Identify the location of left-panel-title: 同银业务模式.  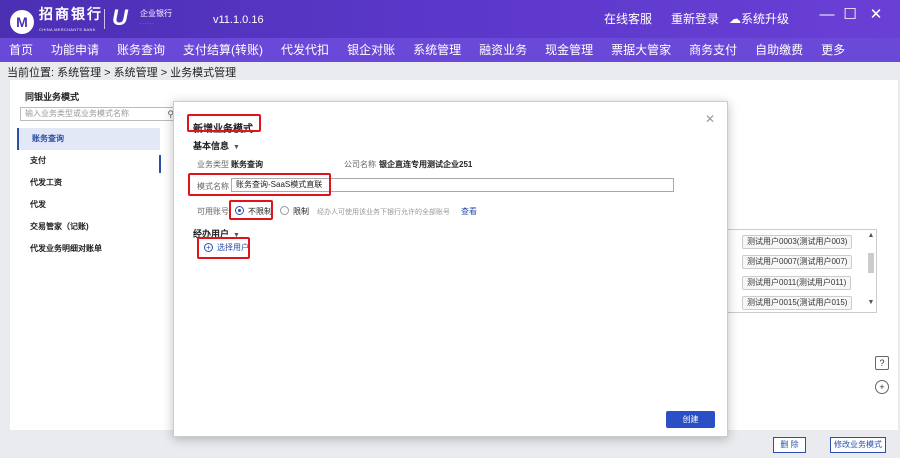
(52, 97).